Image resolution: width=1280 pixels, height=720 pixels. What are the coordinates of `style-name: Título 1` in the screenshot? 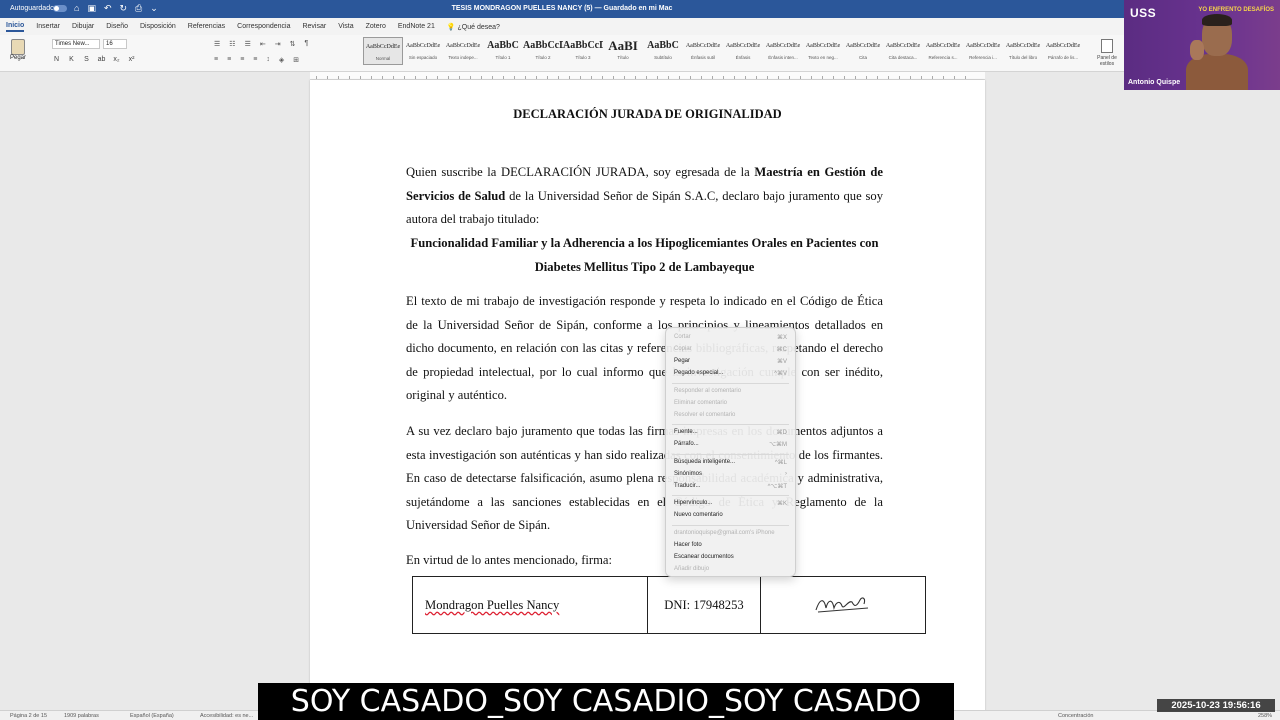 It's located at (503, 57).